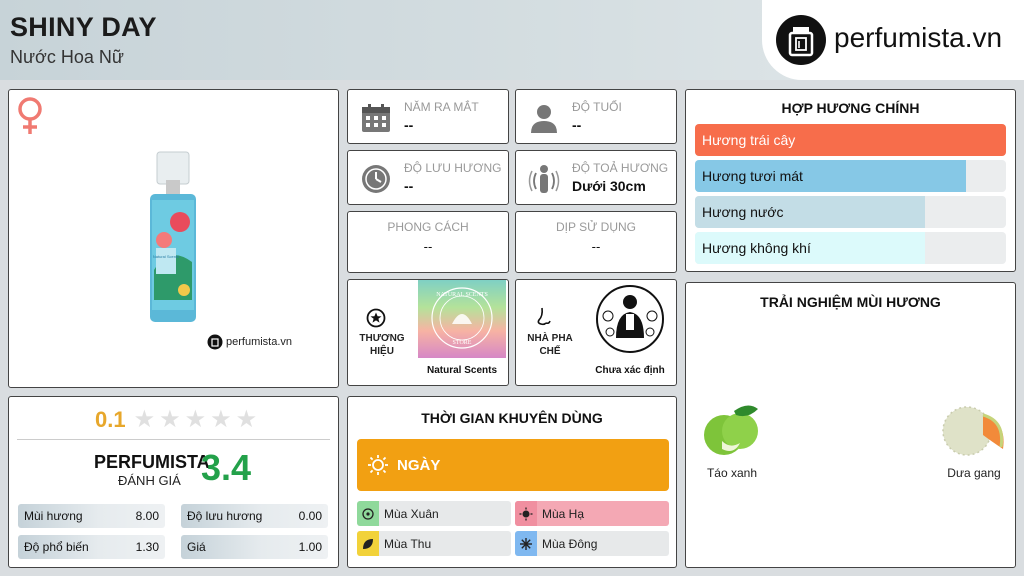  Describe the element at coordinates (173, 439) in the screenshot. I see `rating-divider` at that location.